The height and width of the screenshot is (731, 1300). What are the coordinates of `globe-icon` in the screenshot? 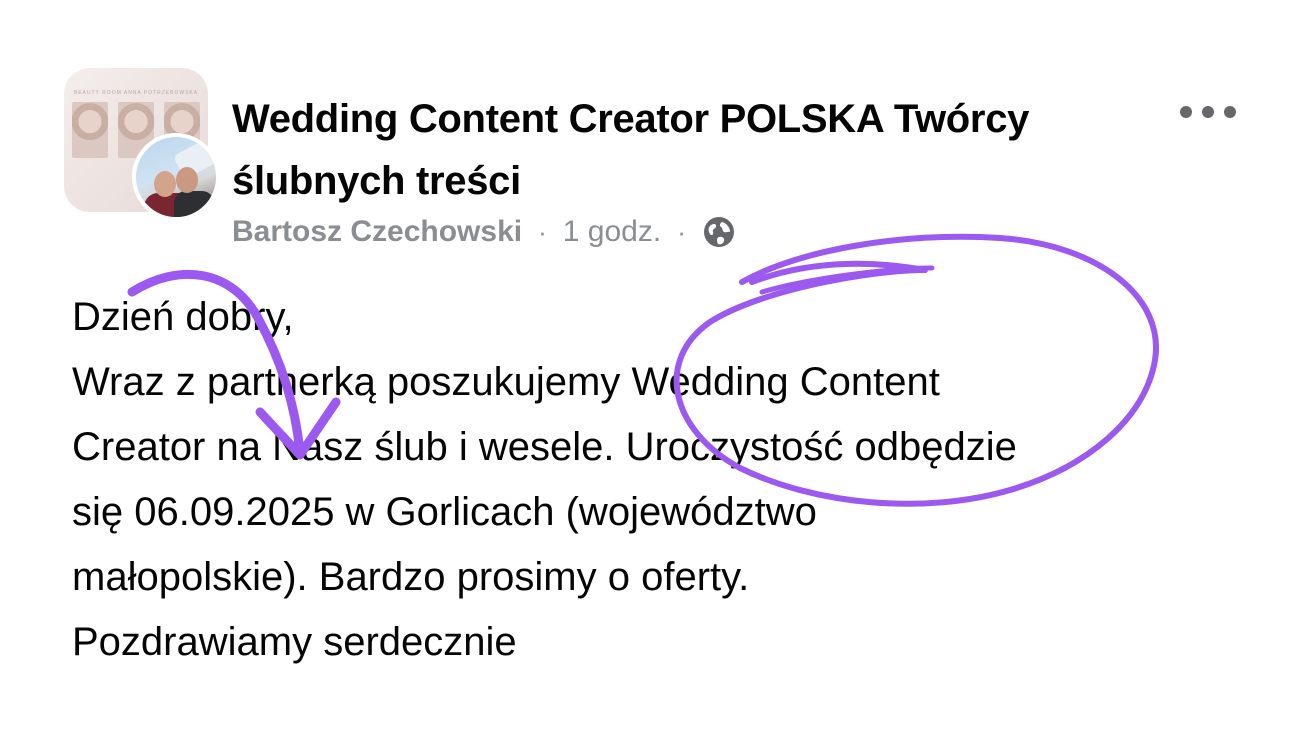 It's located at (719, 232).